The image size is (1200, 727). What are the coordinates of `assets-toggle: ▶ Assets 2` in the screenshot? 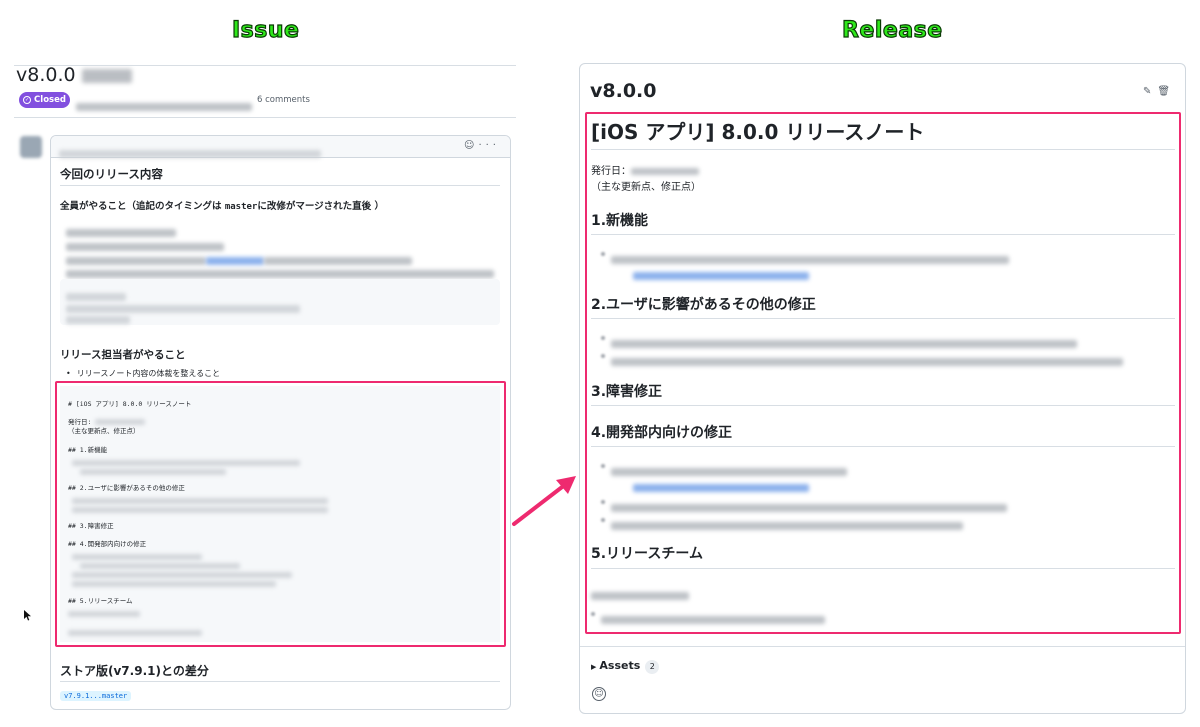 It's located at (625, 666).